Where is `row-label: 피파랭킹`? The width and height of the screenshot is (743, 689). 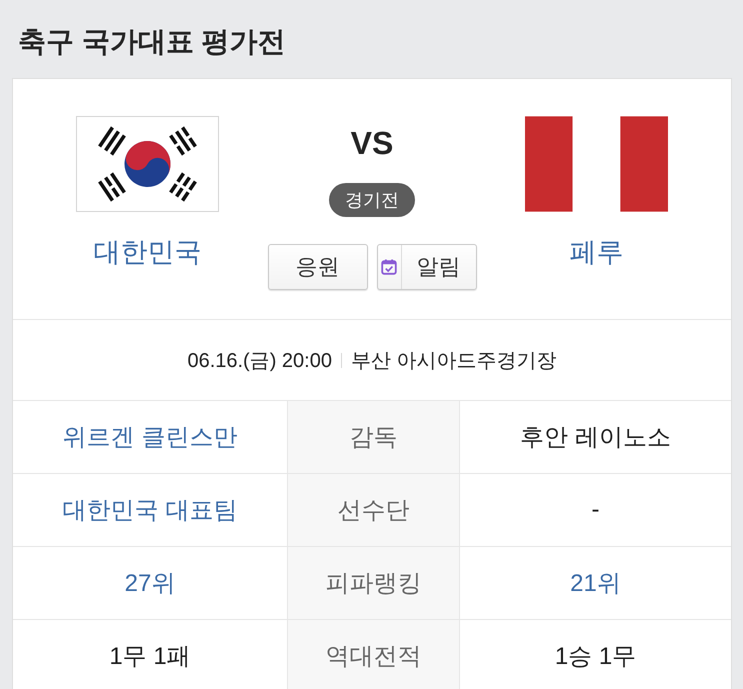 row-label: 피파랭킹 is located at coordinates (373, 583).